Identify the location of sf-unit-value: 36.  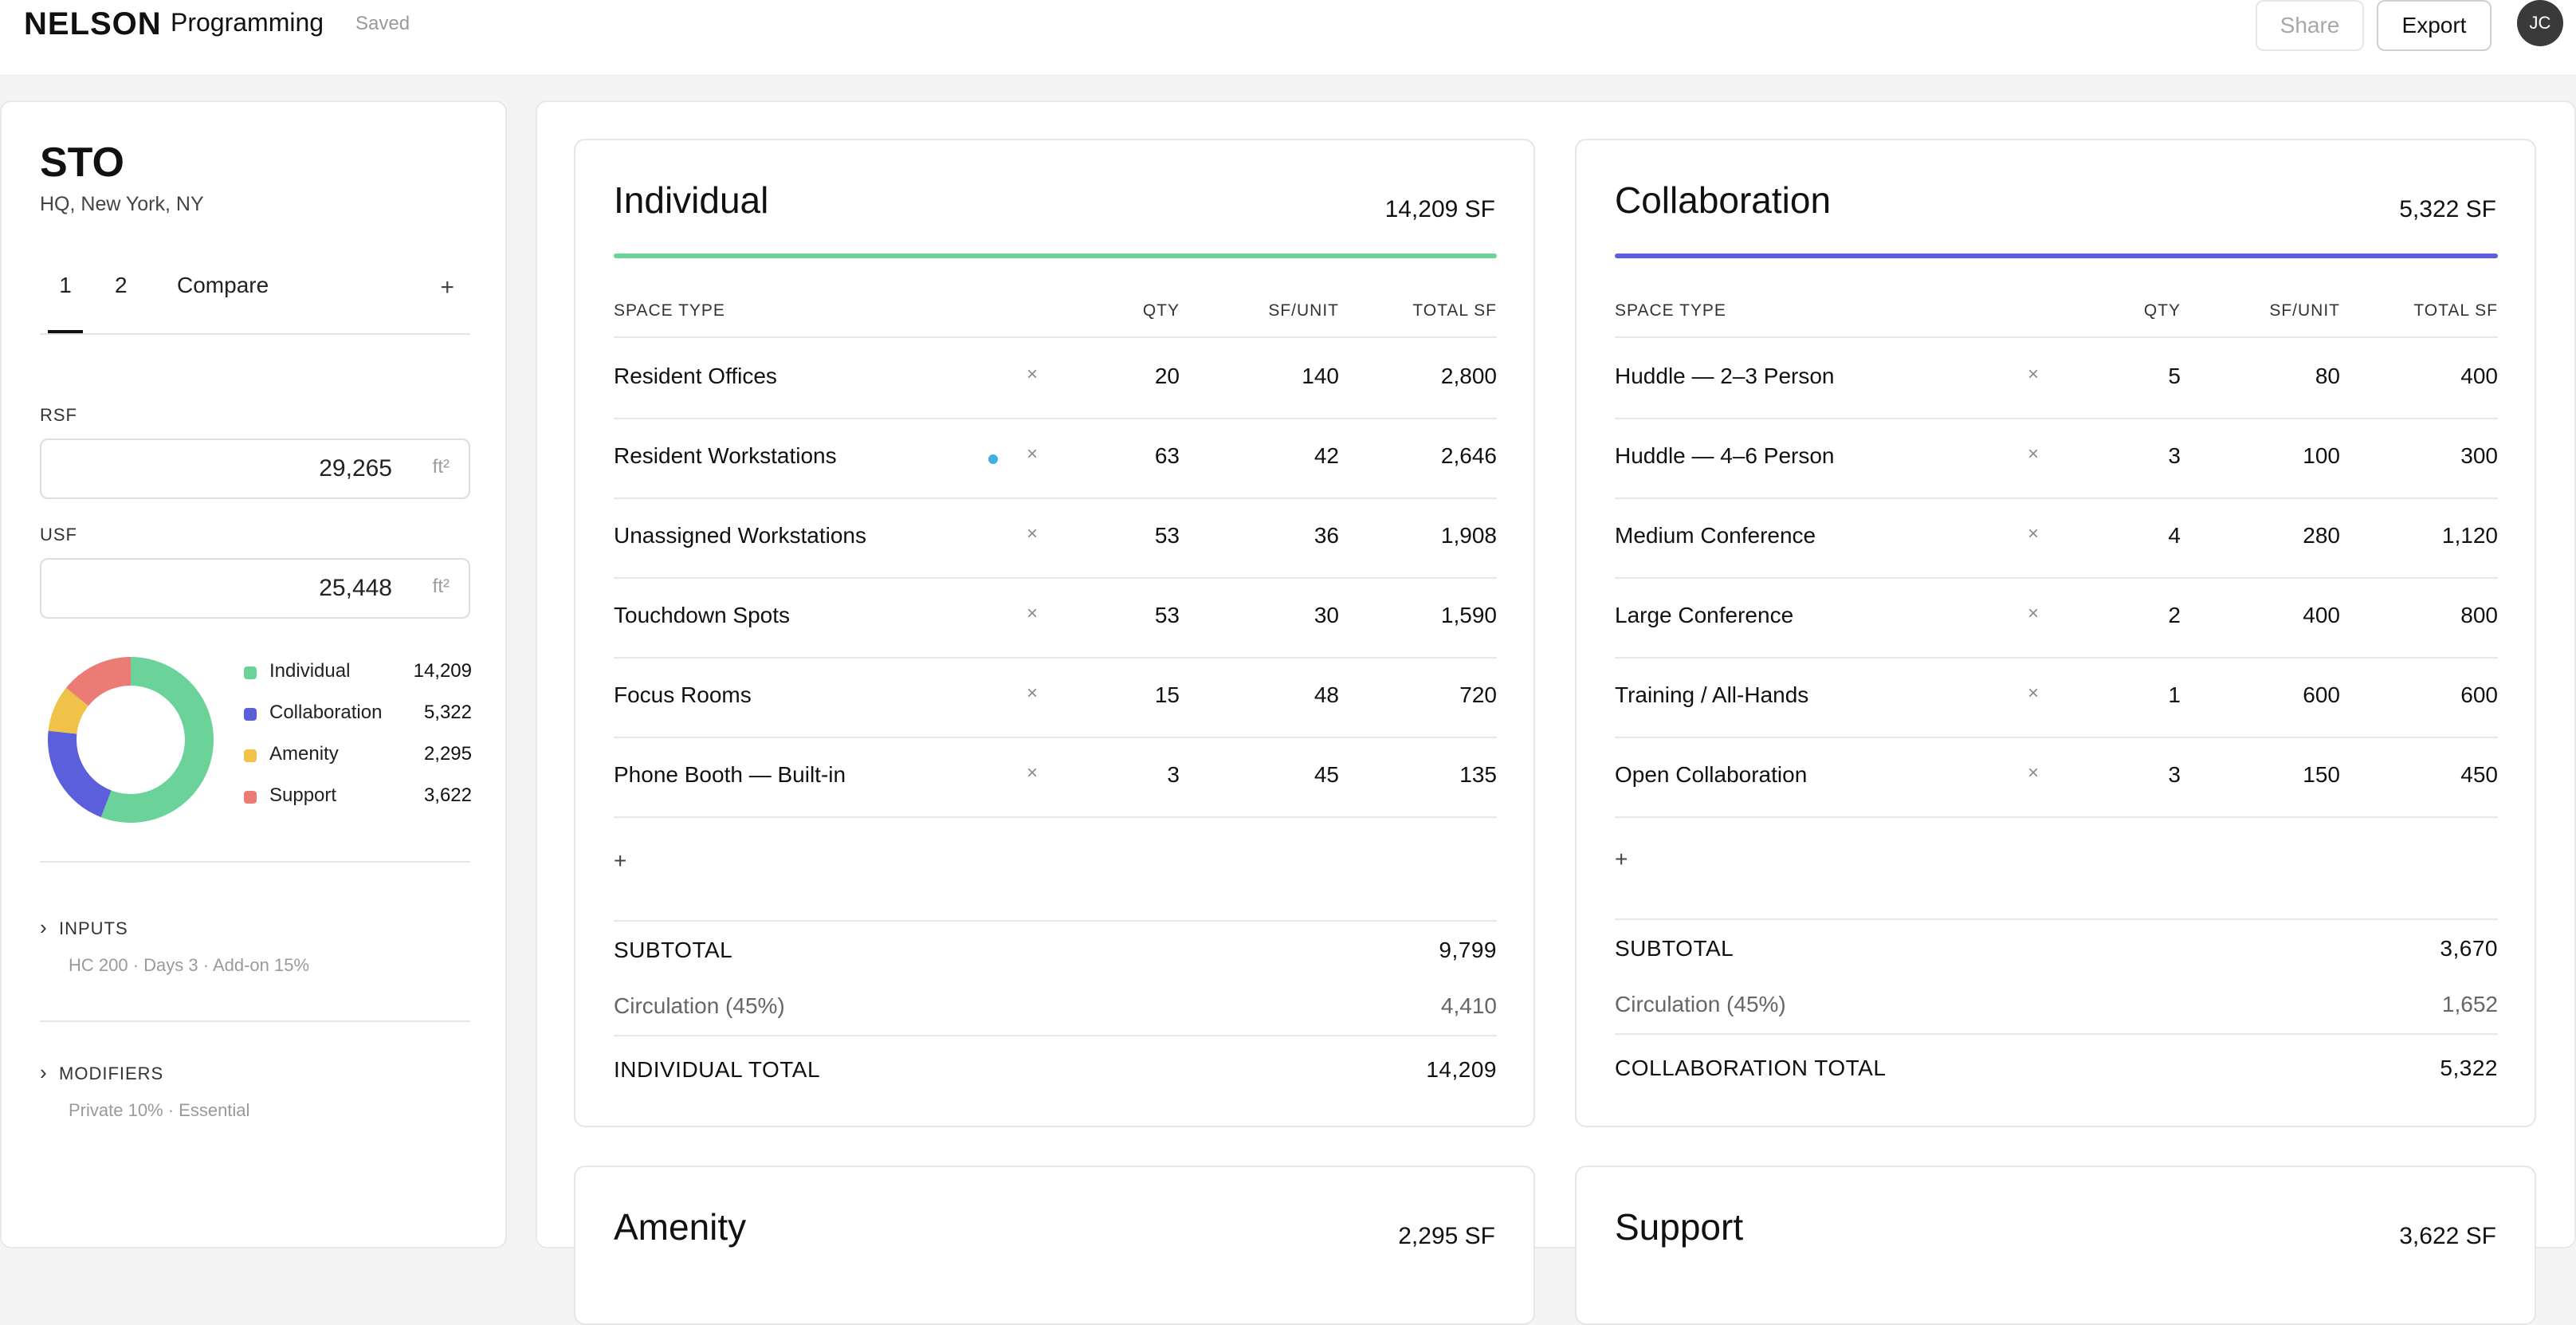
(1326, 535).